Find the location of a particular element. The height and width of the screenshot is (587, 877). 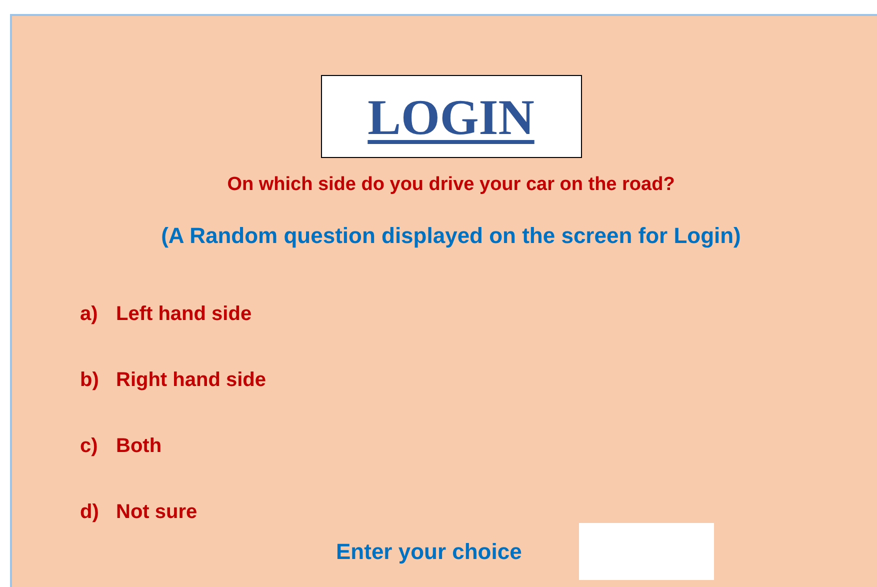

option-letter: d) is located at coordinates (90, 512).